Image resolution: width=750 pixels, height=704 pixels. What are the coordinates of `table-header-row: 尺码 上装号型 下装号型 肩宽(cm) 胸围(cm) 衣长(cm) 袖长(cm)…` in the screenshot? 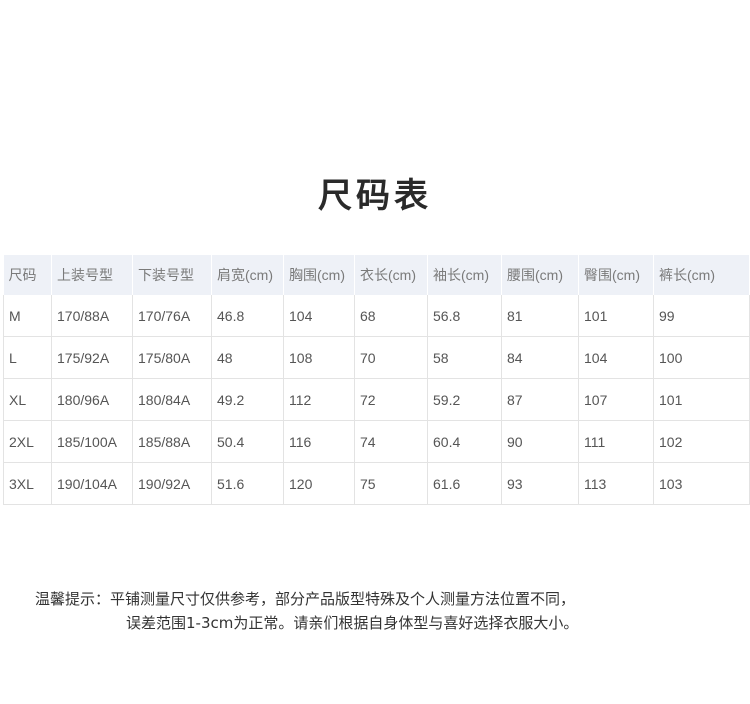 It's located at (376, 275).